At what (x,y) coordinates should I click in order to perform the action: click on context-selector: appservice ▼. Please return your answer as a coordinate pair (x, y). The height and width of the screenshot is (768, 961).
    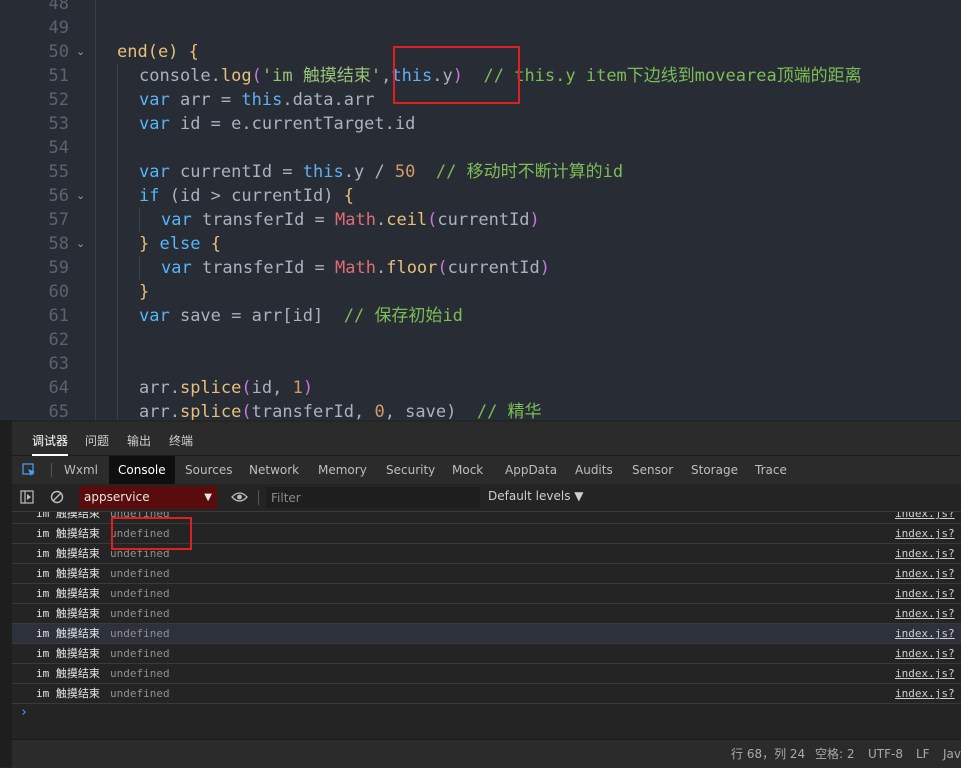
    Looking at the image, I should click on (148, 497).